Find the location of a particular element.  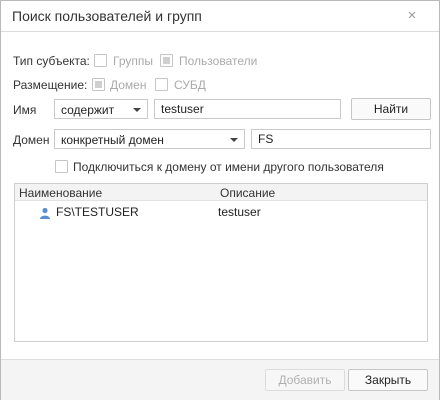

name-search-input is located at coordinates (247, 109).